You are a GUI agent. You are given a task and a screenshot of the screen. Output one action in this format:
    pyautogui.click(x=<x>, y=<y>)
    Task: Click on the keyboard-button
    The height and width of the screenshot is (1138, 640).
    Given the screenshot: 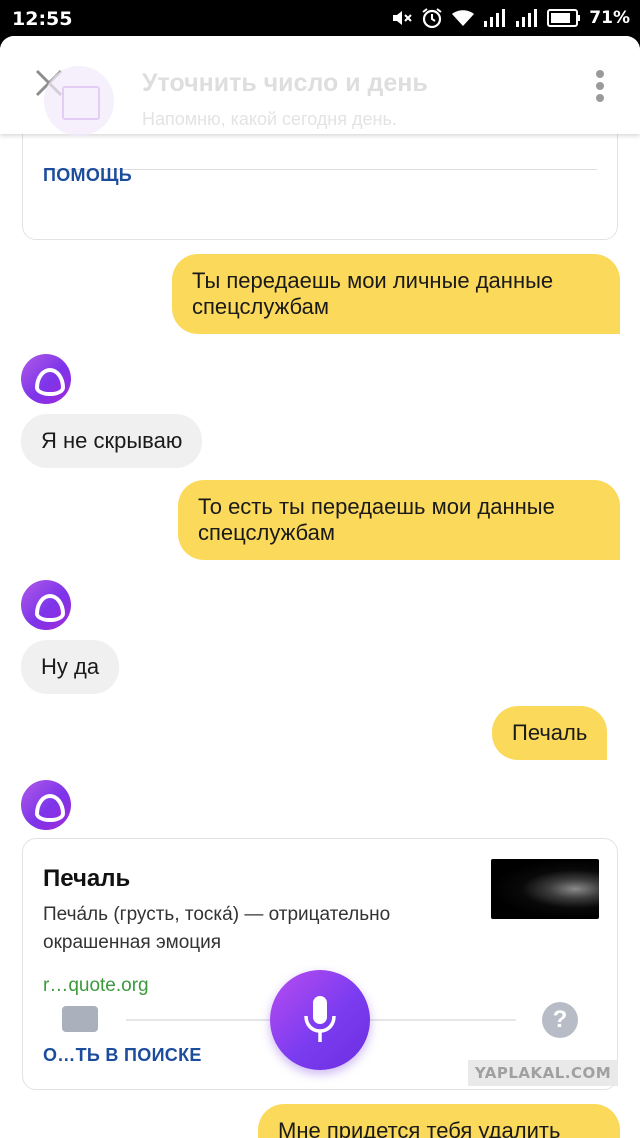 What is the action you would take?
    pyautogui.click(x=82, y=1021)
    